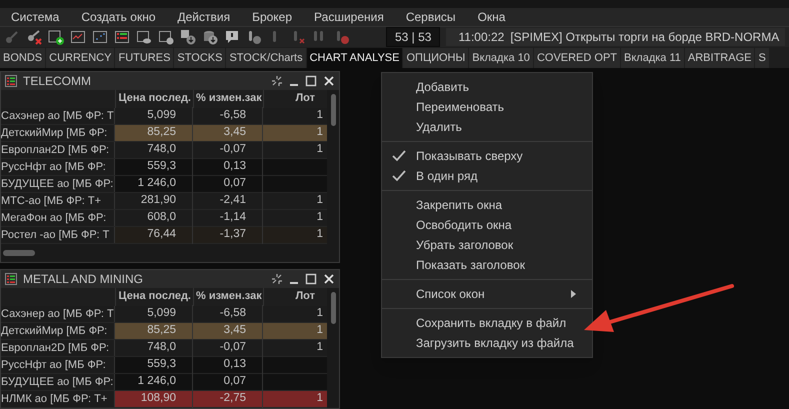 The height and width of the screenshot is (409, 789). Describe the element at coordinates (487, 107) in the screenshot. I see `menu-item: Переименовать` at that location.